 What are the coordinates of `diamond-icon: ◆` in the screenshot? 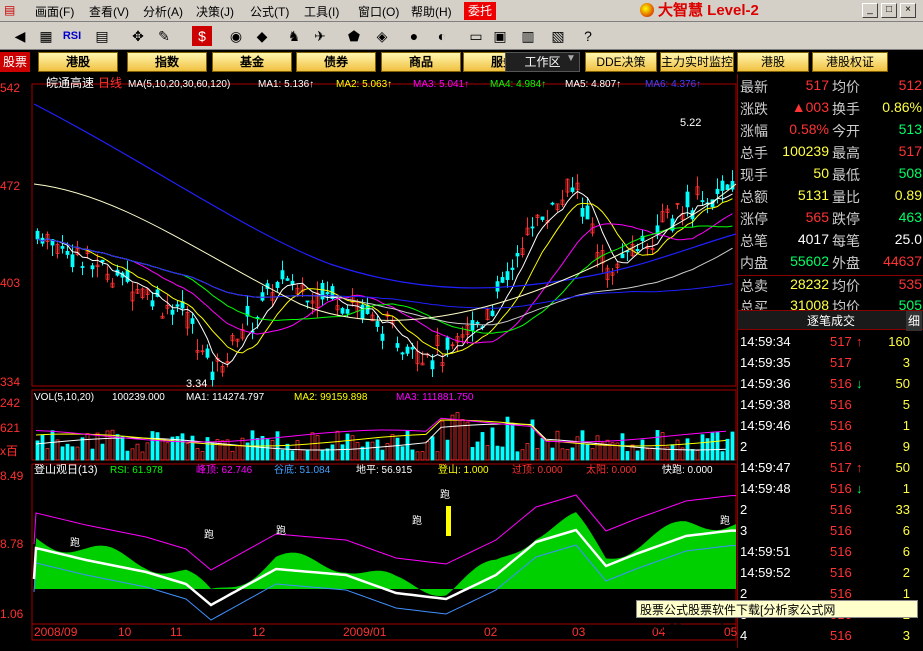 It's located at (262, 36).